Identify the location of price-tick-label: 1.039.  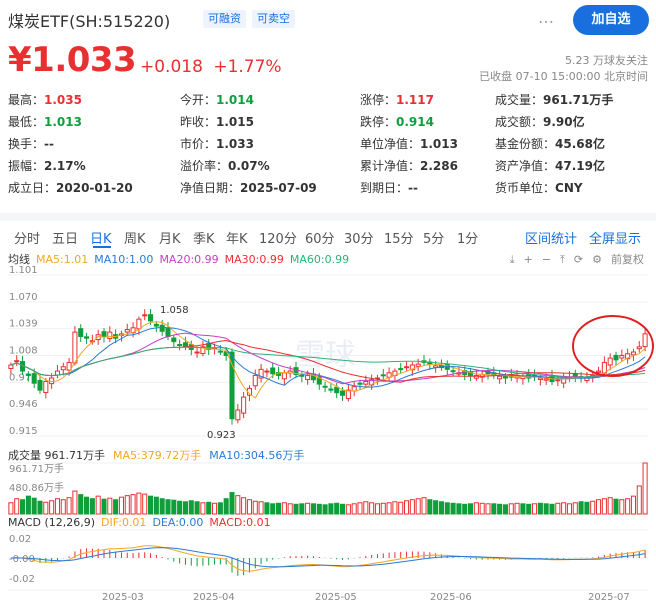
(23, 324).